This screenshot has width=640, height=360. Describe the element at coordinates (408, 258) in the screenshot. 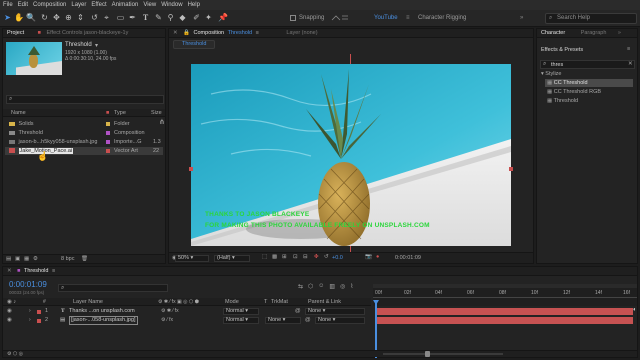

I see `viewer-timecode: 0:00:01:09` at that location.